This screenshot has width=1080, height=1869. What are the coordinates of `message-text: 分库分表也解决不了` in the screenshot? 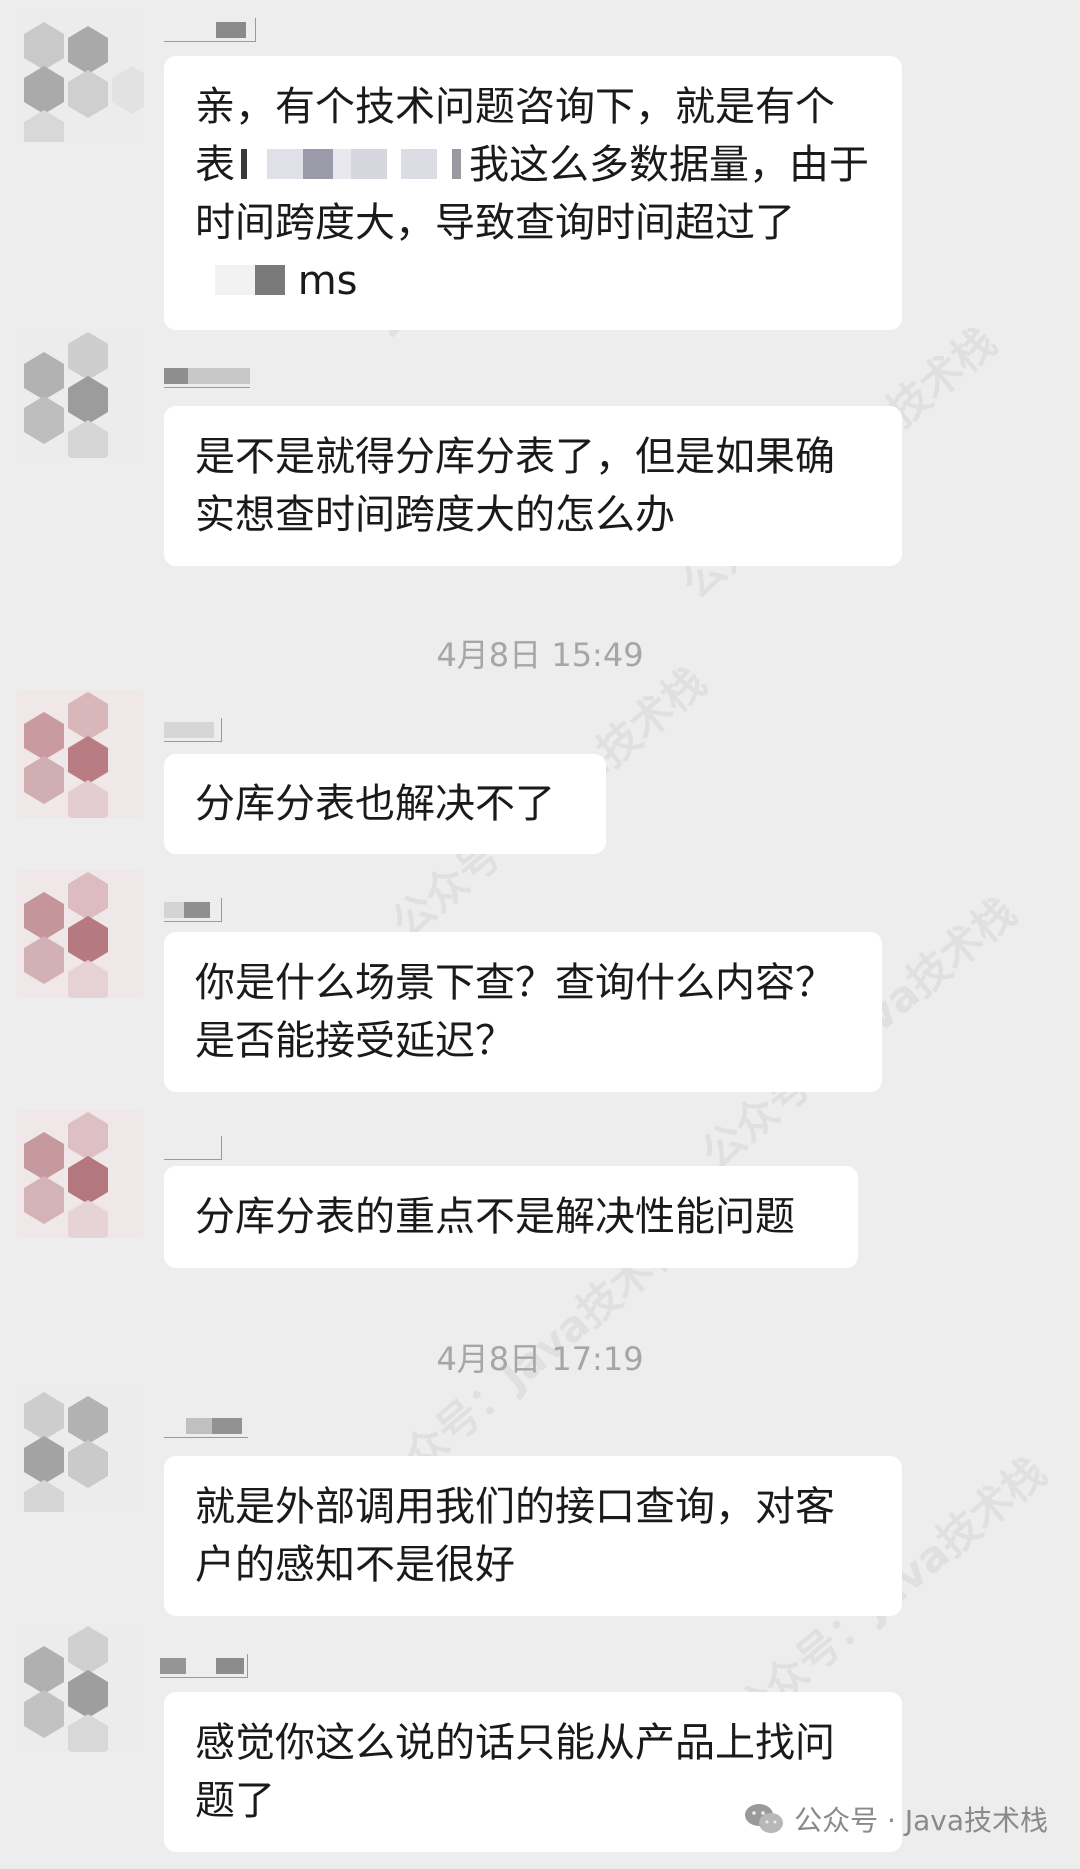 It's located at (375, 804).